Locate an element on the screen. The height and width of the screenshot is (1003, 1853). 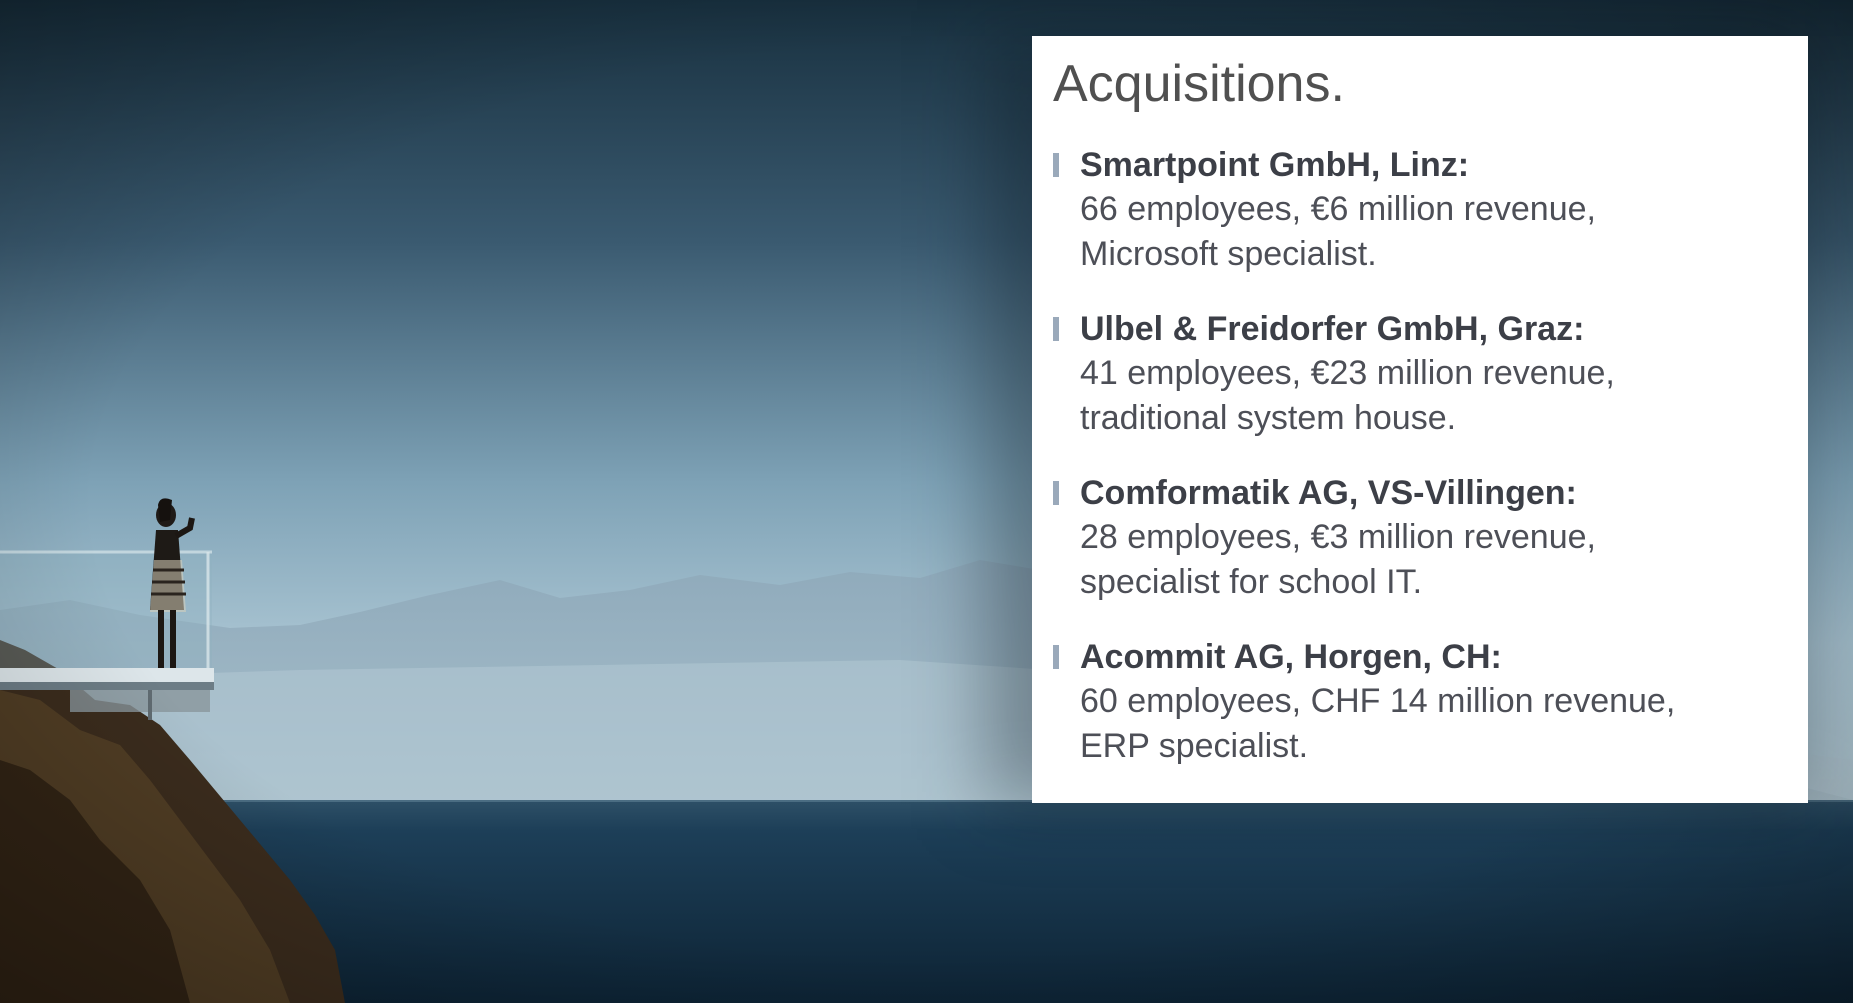
company-name: Acommit AG, Horgen, CH: is located at coordinates (1291, 657).